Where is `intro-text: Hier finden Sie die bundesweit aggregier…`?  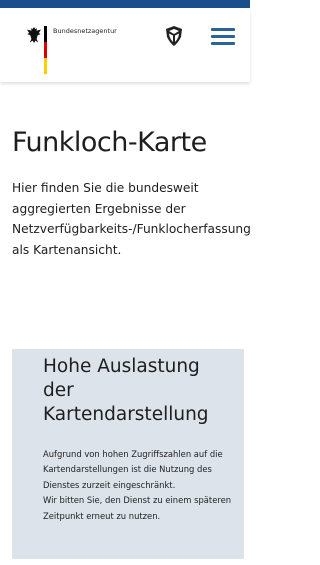
intro-text: Hier finden Sie die bundesweit aggregier… is located at coordinates (131, 219).